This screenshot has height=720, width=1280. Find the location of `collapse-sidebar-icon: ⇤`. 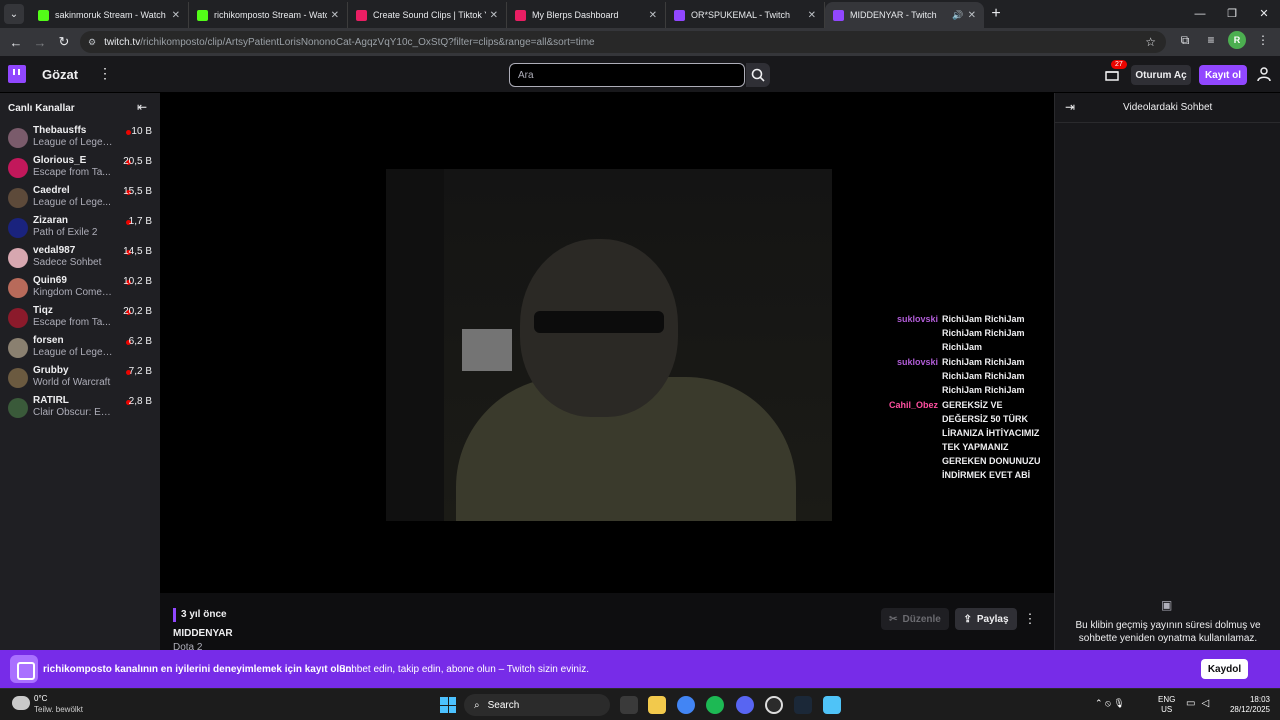

collapse-sidebar-icon: ⇤ is located at coordinates (142, 107).